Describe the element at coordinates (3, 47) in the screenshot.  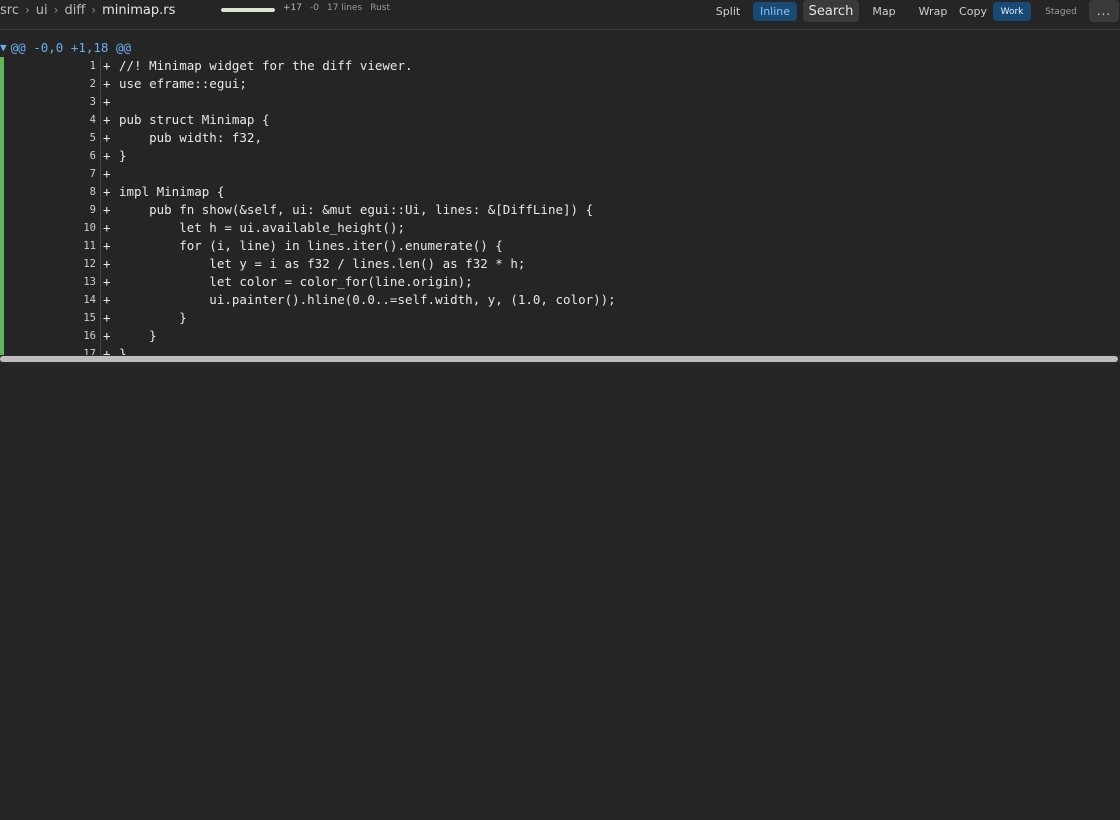
I see `collapse-triangle-icon: ▼` at that location.